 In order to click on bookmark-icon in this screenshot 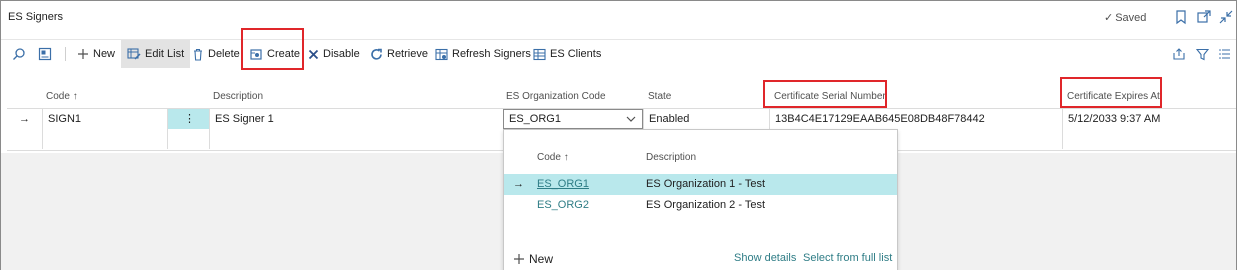, I will do `click(1181, 17)`.